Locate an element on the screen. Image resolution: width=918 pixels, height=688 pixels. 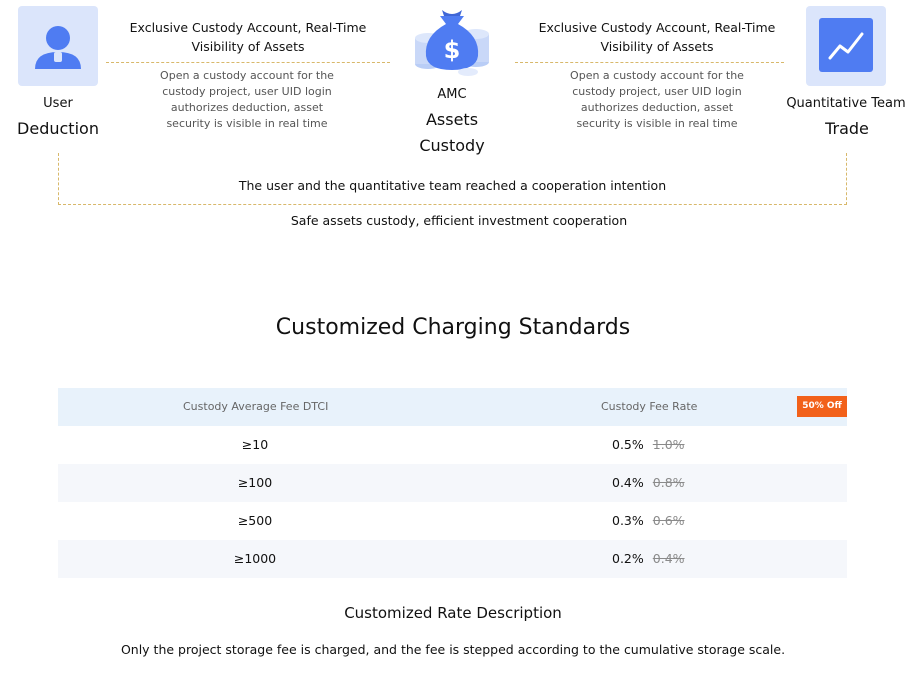
team-label: Quantitative Team is located at coordinates (846, 103).